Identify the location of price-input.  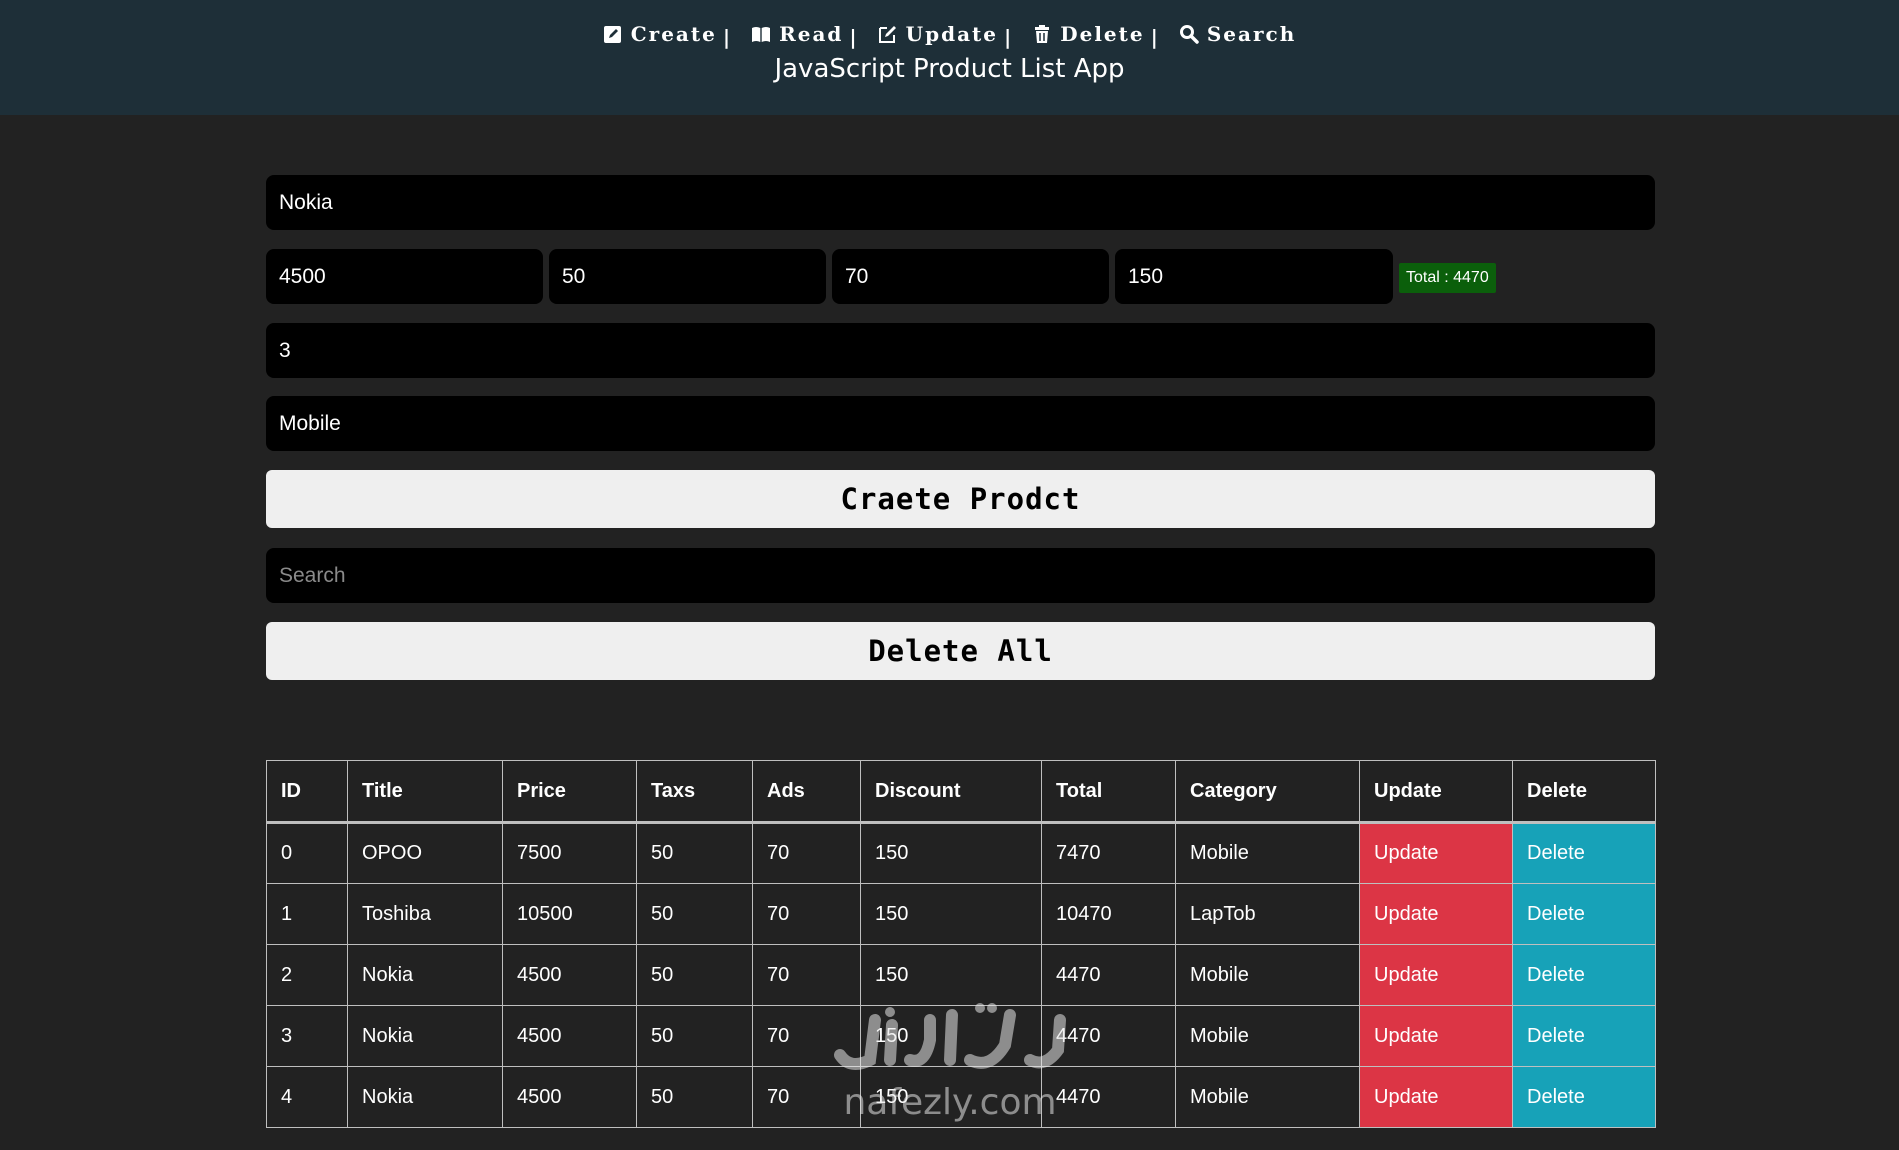
(404, 276).